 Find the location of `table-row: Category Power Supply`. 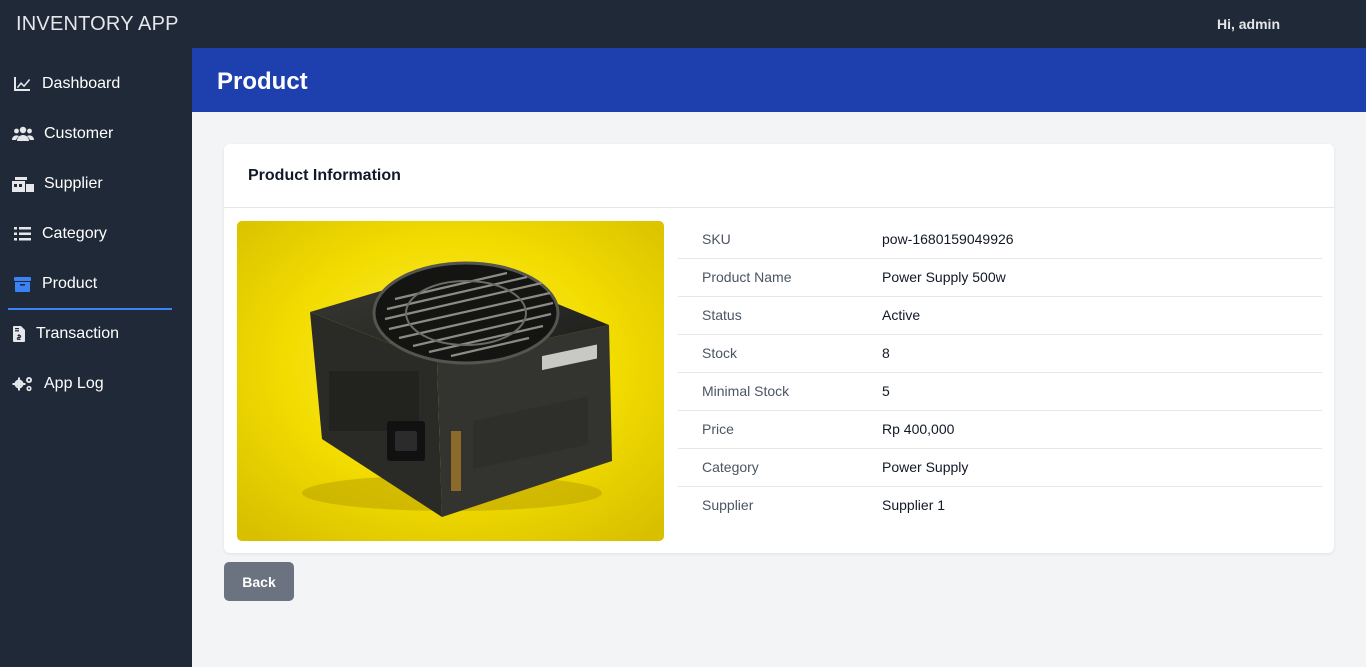

table-row: Category Power Supply is located at coordinates (1000, 467).